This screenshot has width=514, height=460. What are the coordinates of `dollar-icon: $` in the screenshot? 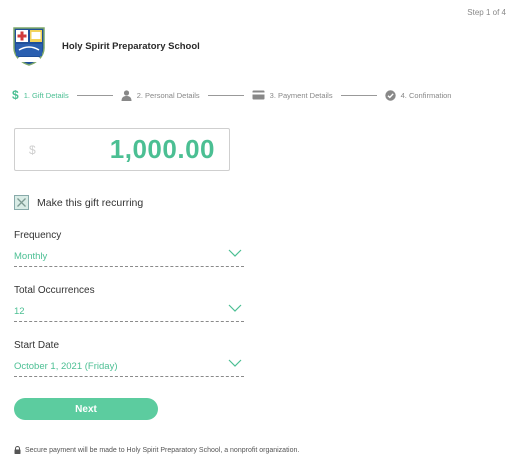 It's located at (15, 95).